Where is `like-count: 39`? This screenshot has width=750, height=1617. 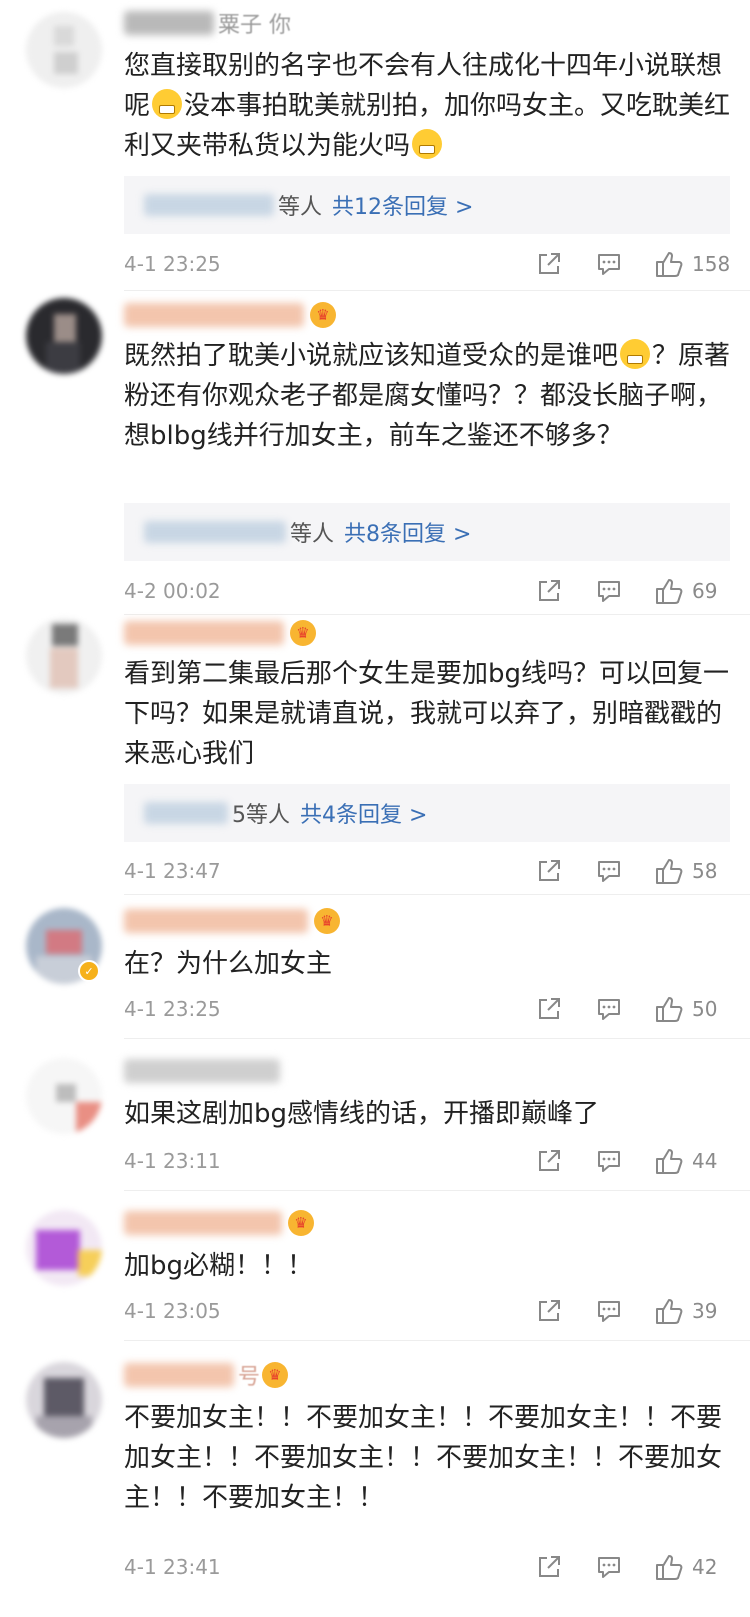
like-count: 39 is located at coordinates (705, 1311).